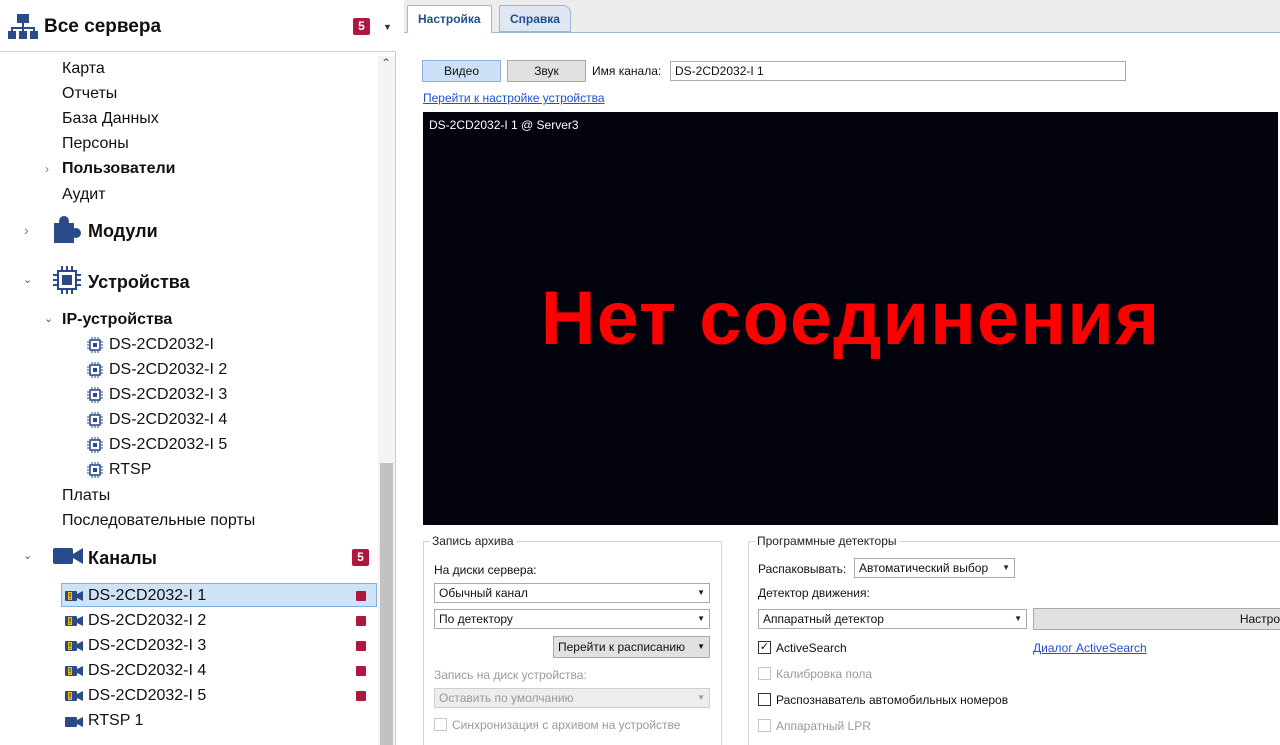 The image size is (1280, 745). What do you see at coordinates (622, 647) in the screenshot?
I see `schedule-button-label: Перейти к расписанию` at bounding box center [622, 647].